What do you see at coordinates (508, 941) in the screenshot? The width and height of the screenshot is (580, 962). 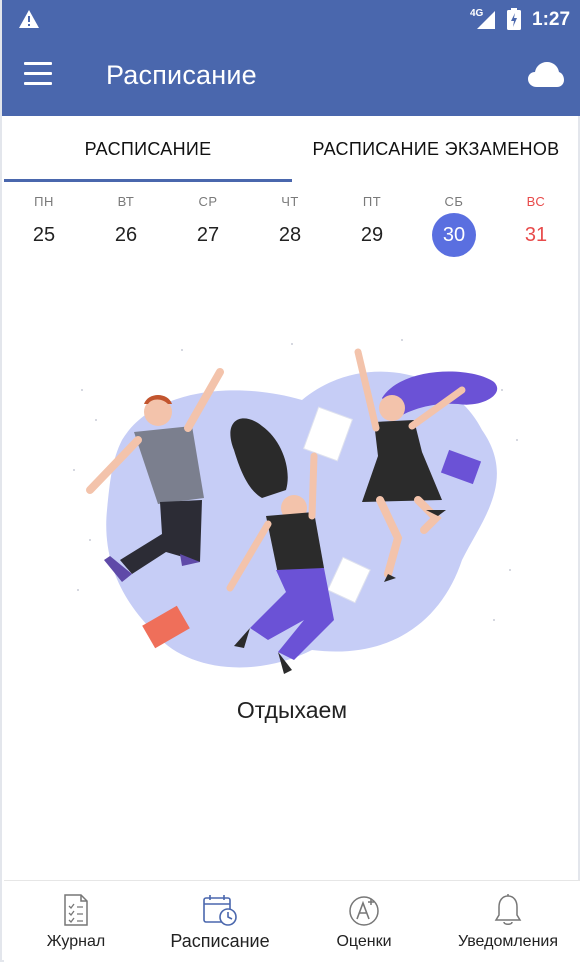 I see `nav-label: Уведомления` at bounding box center [508, 941].